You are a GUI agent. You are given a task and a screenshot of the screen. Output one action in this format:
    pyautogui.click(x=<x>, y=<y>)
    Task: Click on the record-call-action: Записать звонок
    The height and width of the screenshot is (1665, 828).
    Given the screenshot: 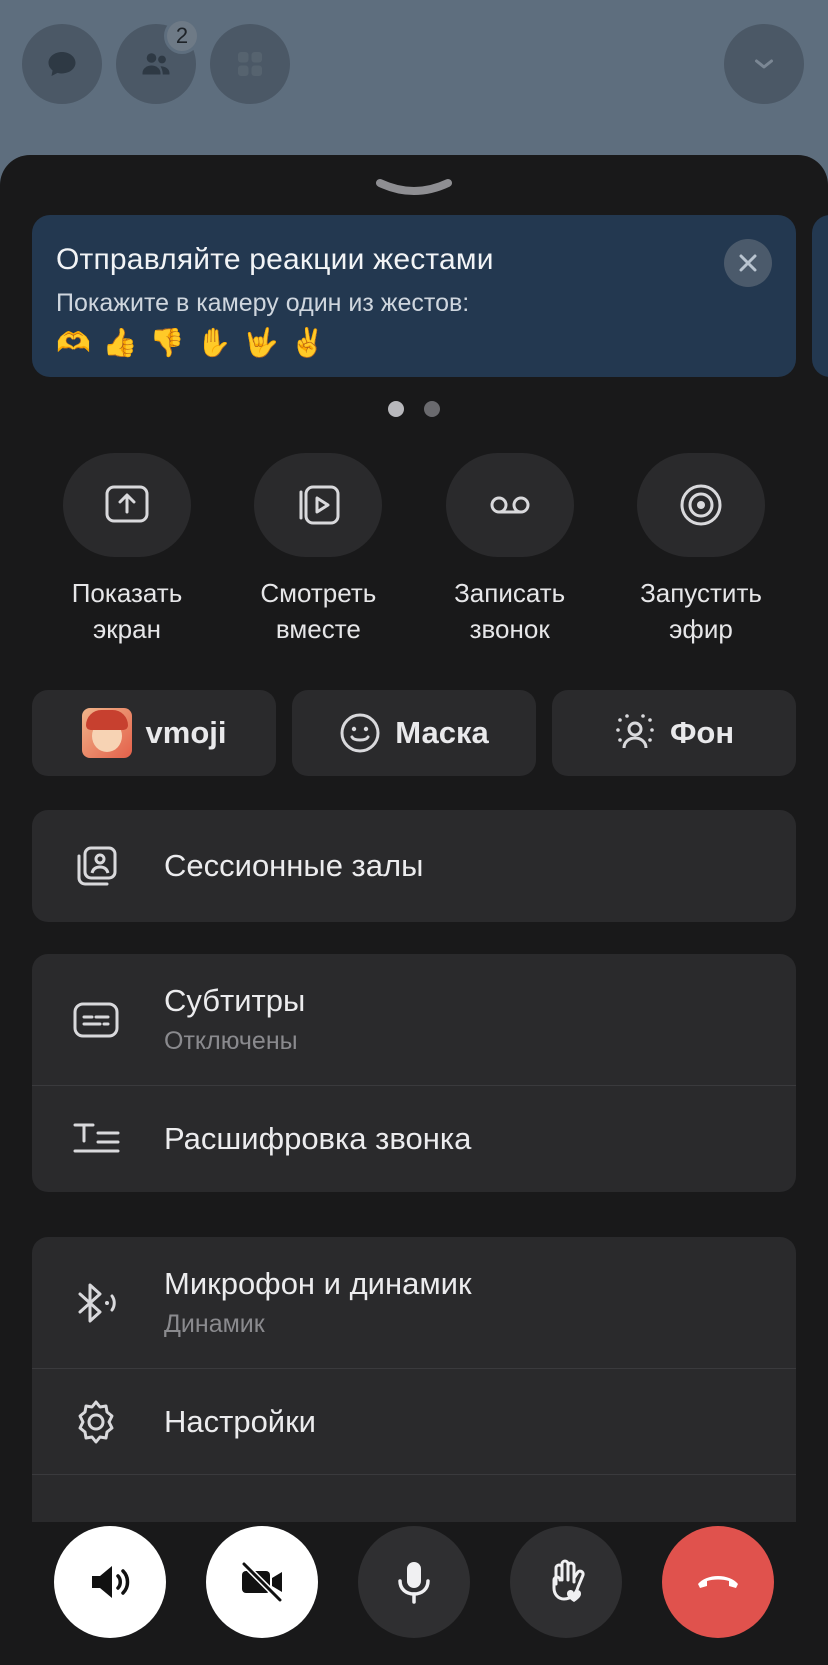 What is the action you would take?
    pyautogui.click(x=510, y=550)
    